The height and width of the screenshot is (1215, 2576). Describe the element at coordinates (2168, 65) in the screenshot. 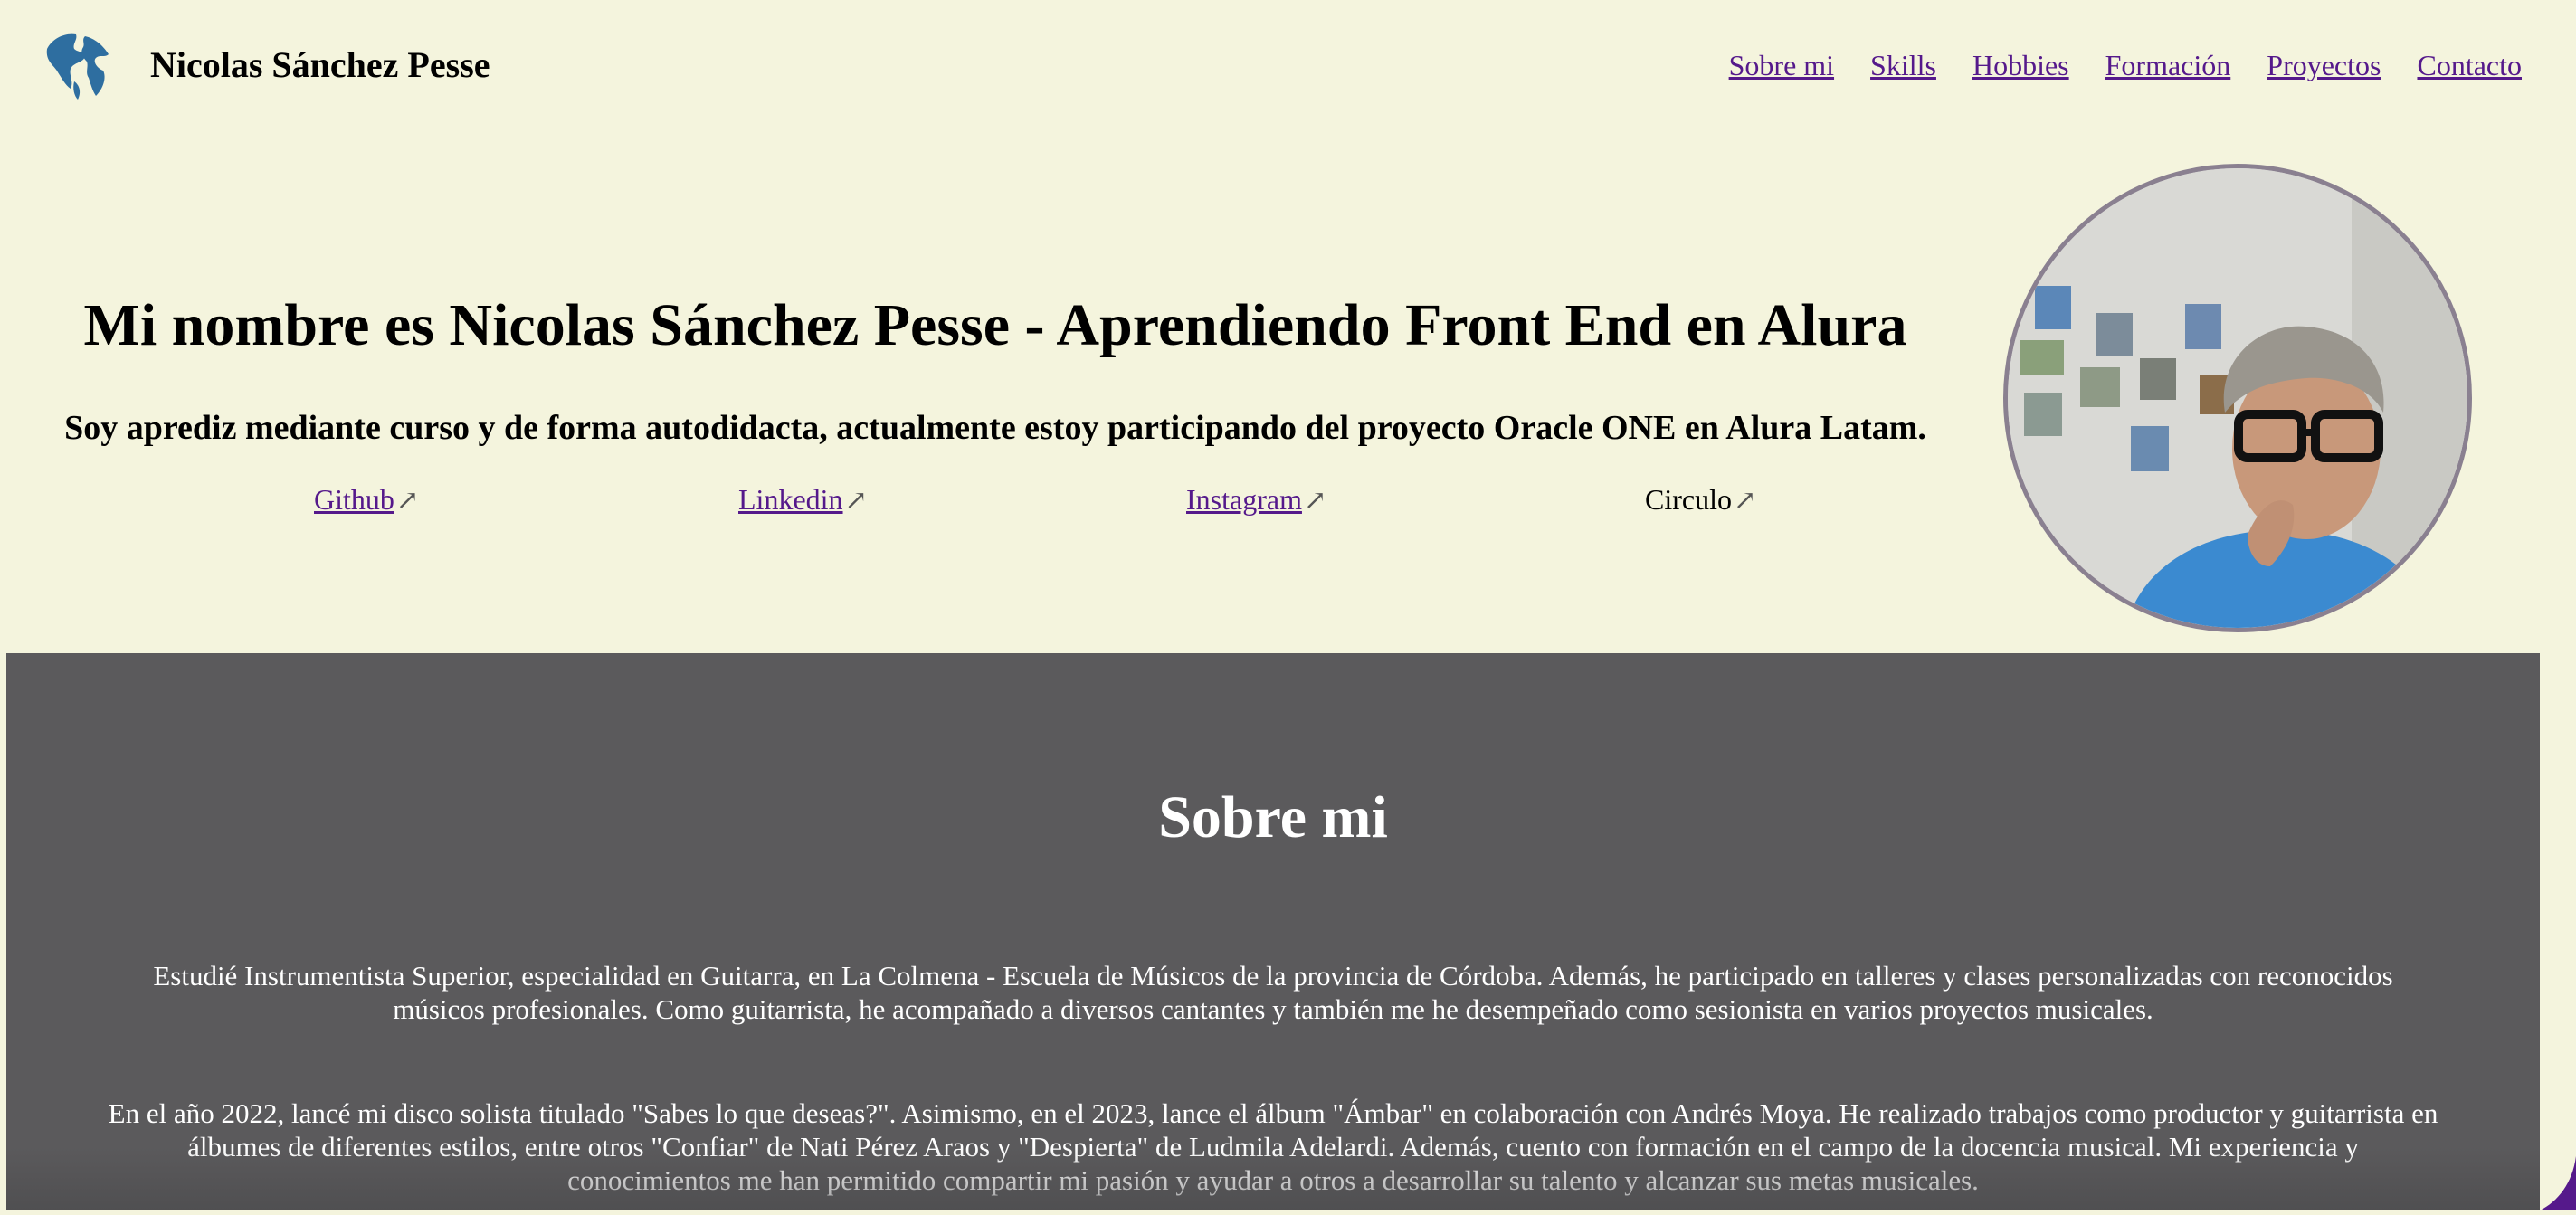

I see `nav-formacion: Formación` at that location.